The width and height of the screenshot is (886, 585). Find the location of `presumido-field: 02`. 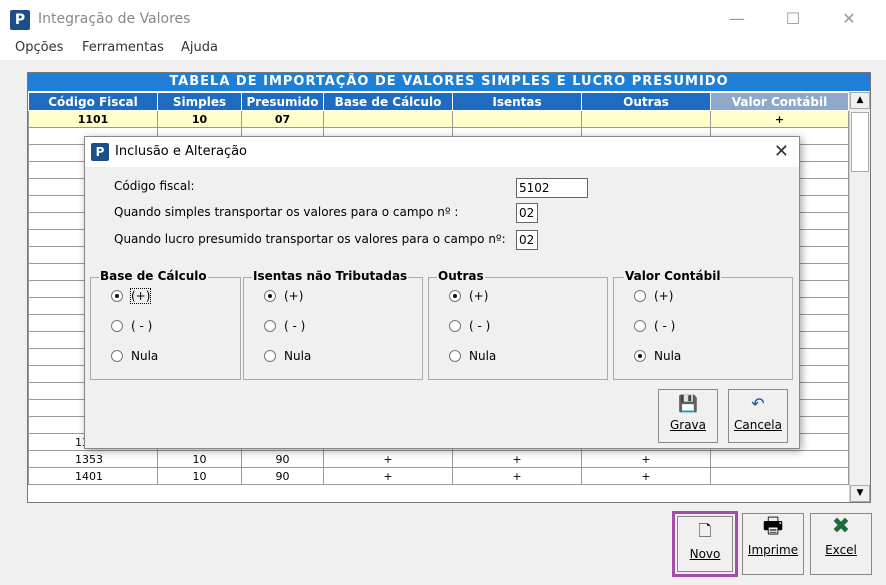

presumido-field: 02 is located at coordinates (527, 240).